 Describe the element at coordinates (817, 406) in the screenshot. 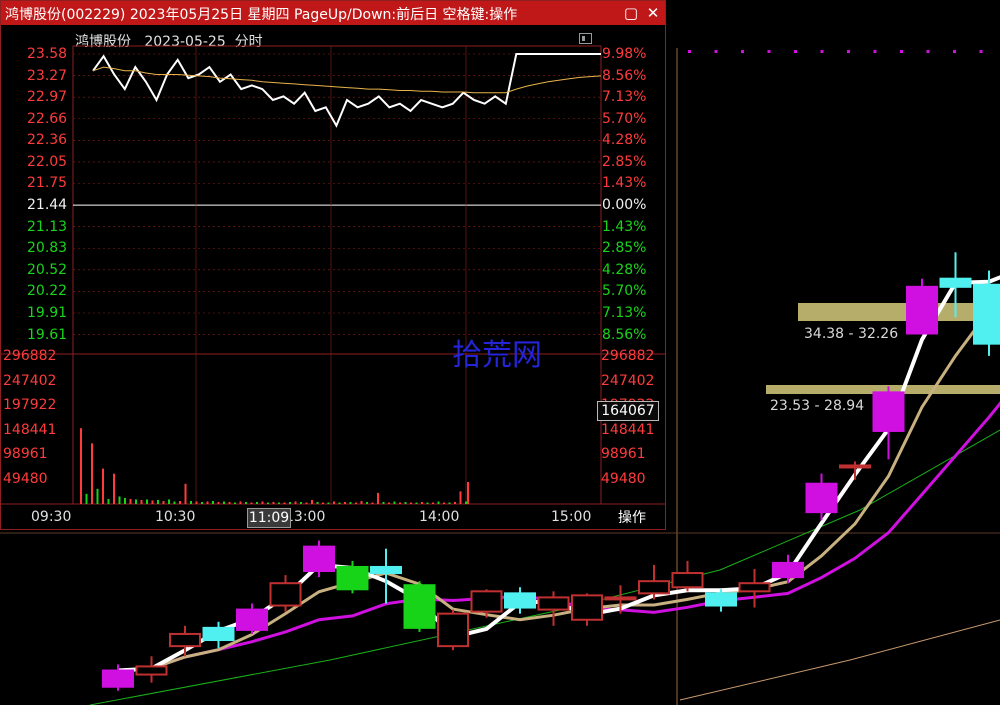

I see `lower-range-annotation: 23.53 - 28.94` at that location.